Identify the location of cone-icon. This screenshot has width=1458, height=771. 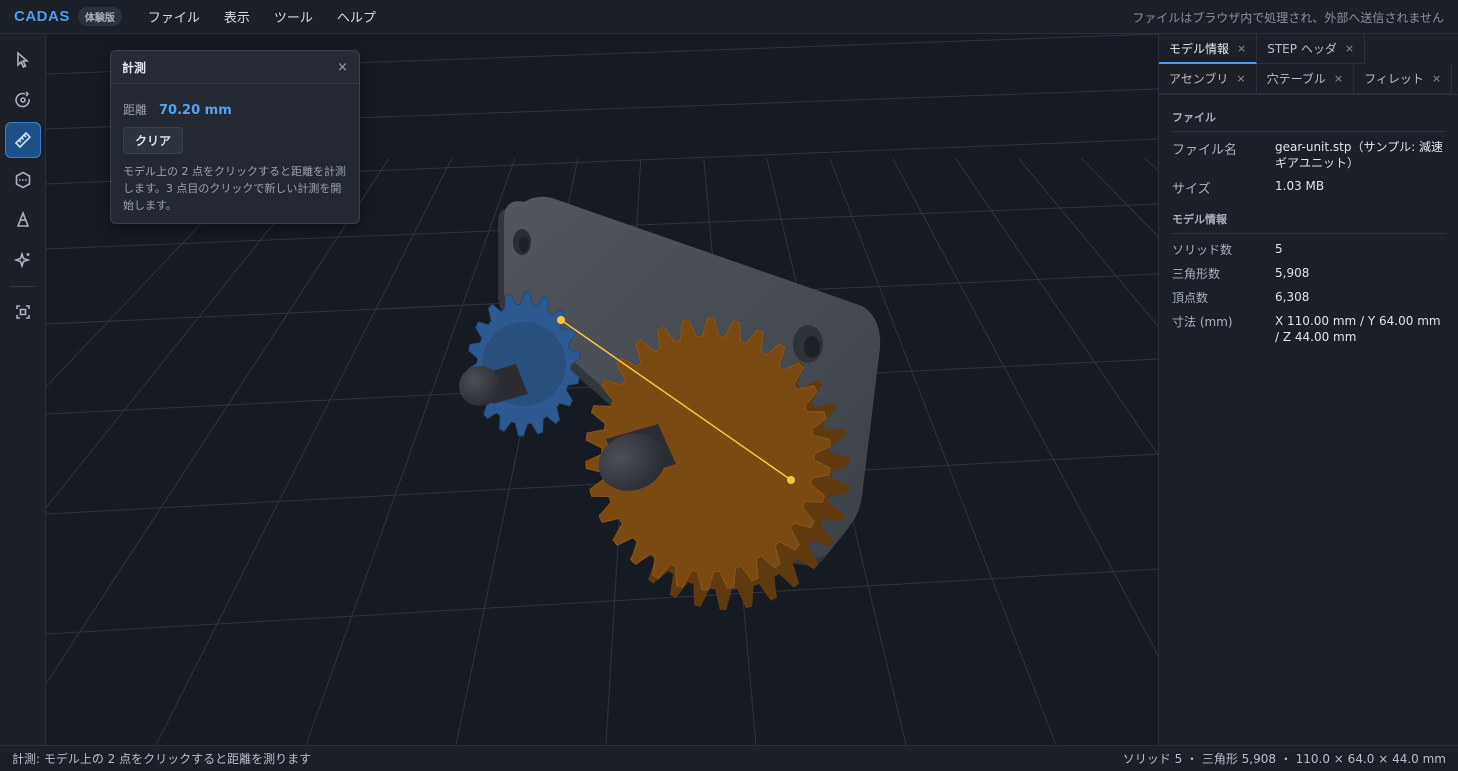
(23, 219).